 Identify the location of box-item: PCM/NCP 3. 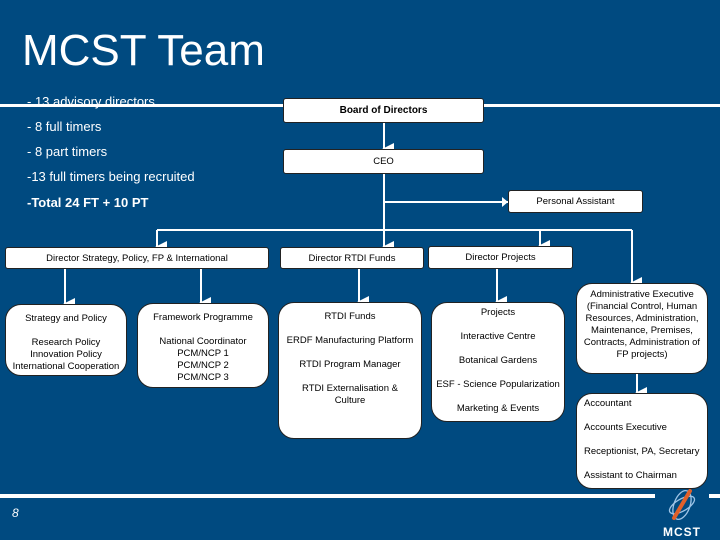
(203, 377).